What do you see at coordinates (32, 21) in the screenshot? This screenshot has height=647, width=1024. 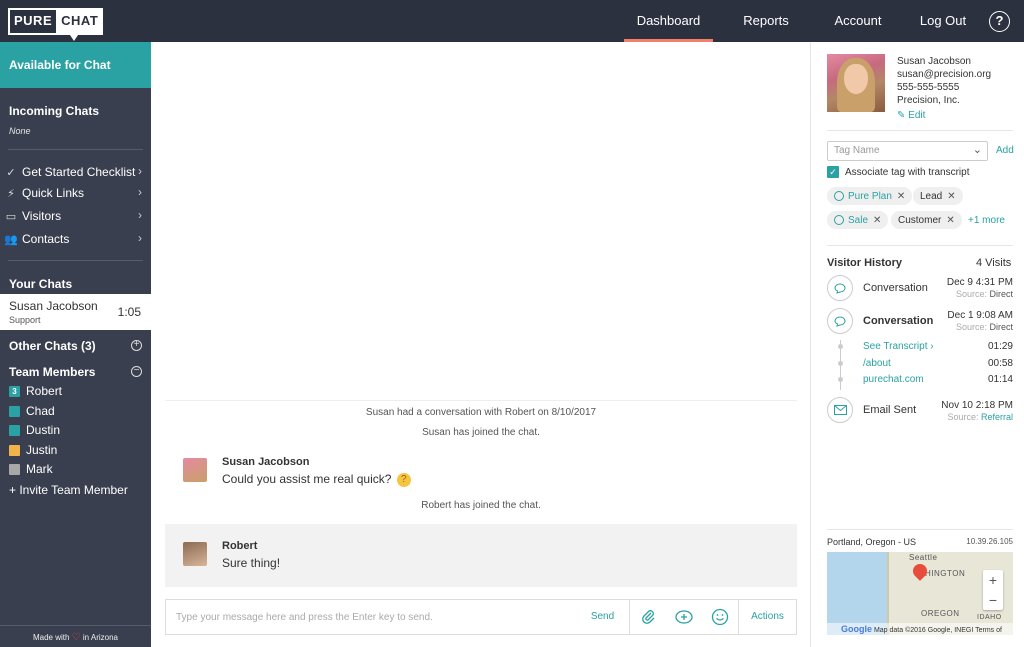 I see `logo-text-pure: PURE` at bounding box center [32, 21].